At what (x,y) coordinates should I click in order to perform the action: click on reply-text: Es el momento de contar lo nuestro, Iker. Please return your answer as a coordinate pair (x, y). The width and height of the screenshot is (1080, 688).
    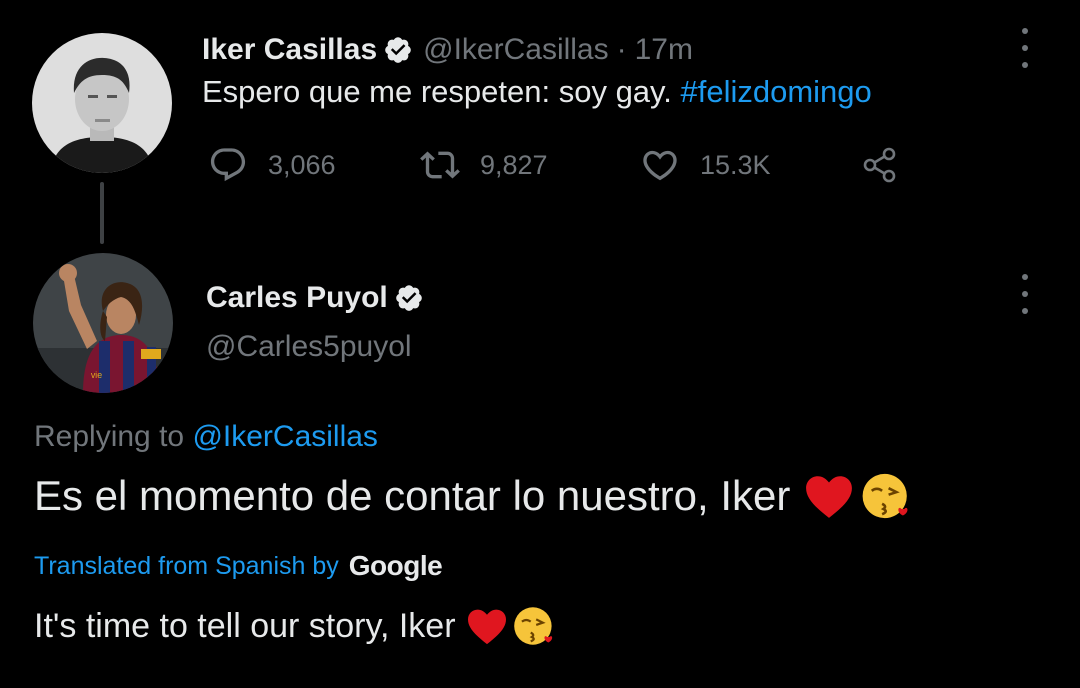
    Looking at the image, I should click on (473, 496).